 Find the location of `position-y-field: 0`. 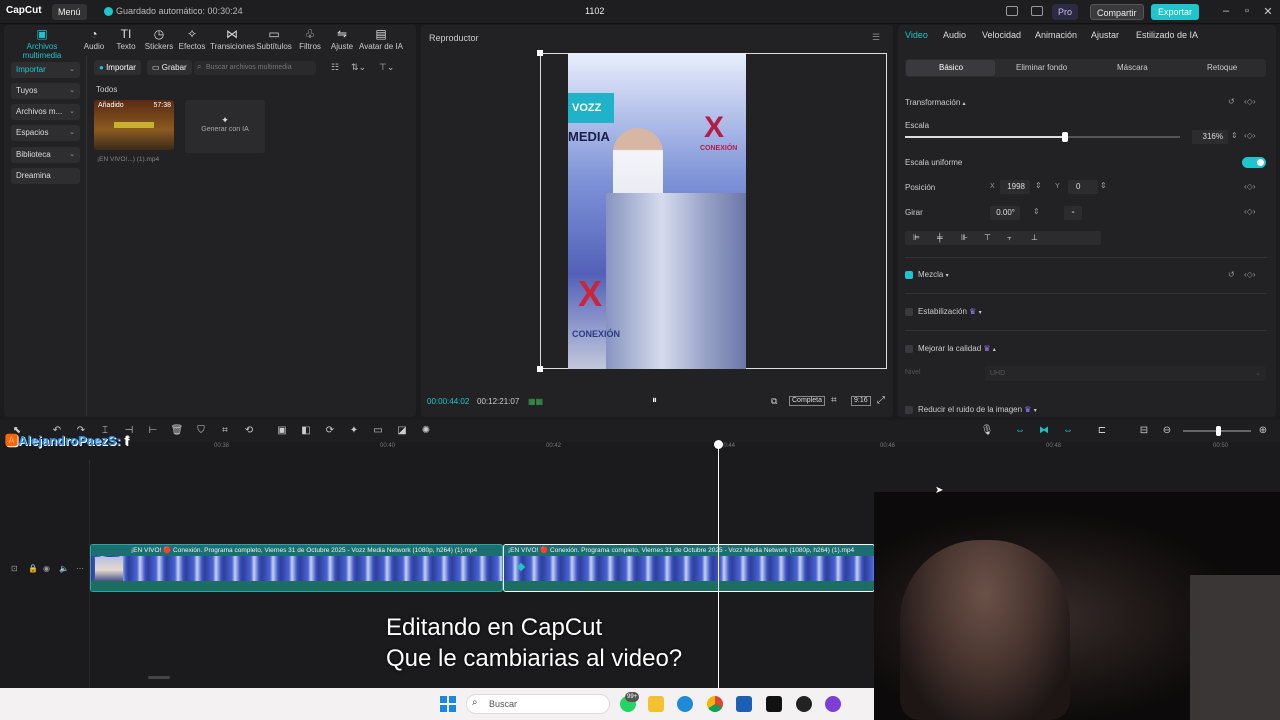

position-y-field: 0 is located at coordinates (1083, 187).